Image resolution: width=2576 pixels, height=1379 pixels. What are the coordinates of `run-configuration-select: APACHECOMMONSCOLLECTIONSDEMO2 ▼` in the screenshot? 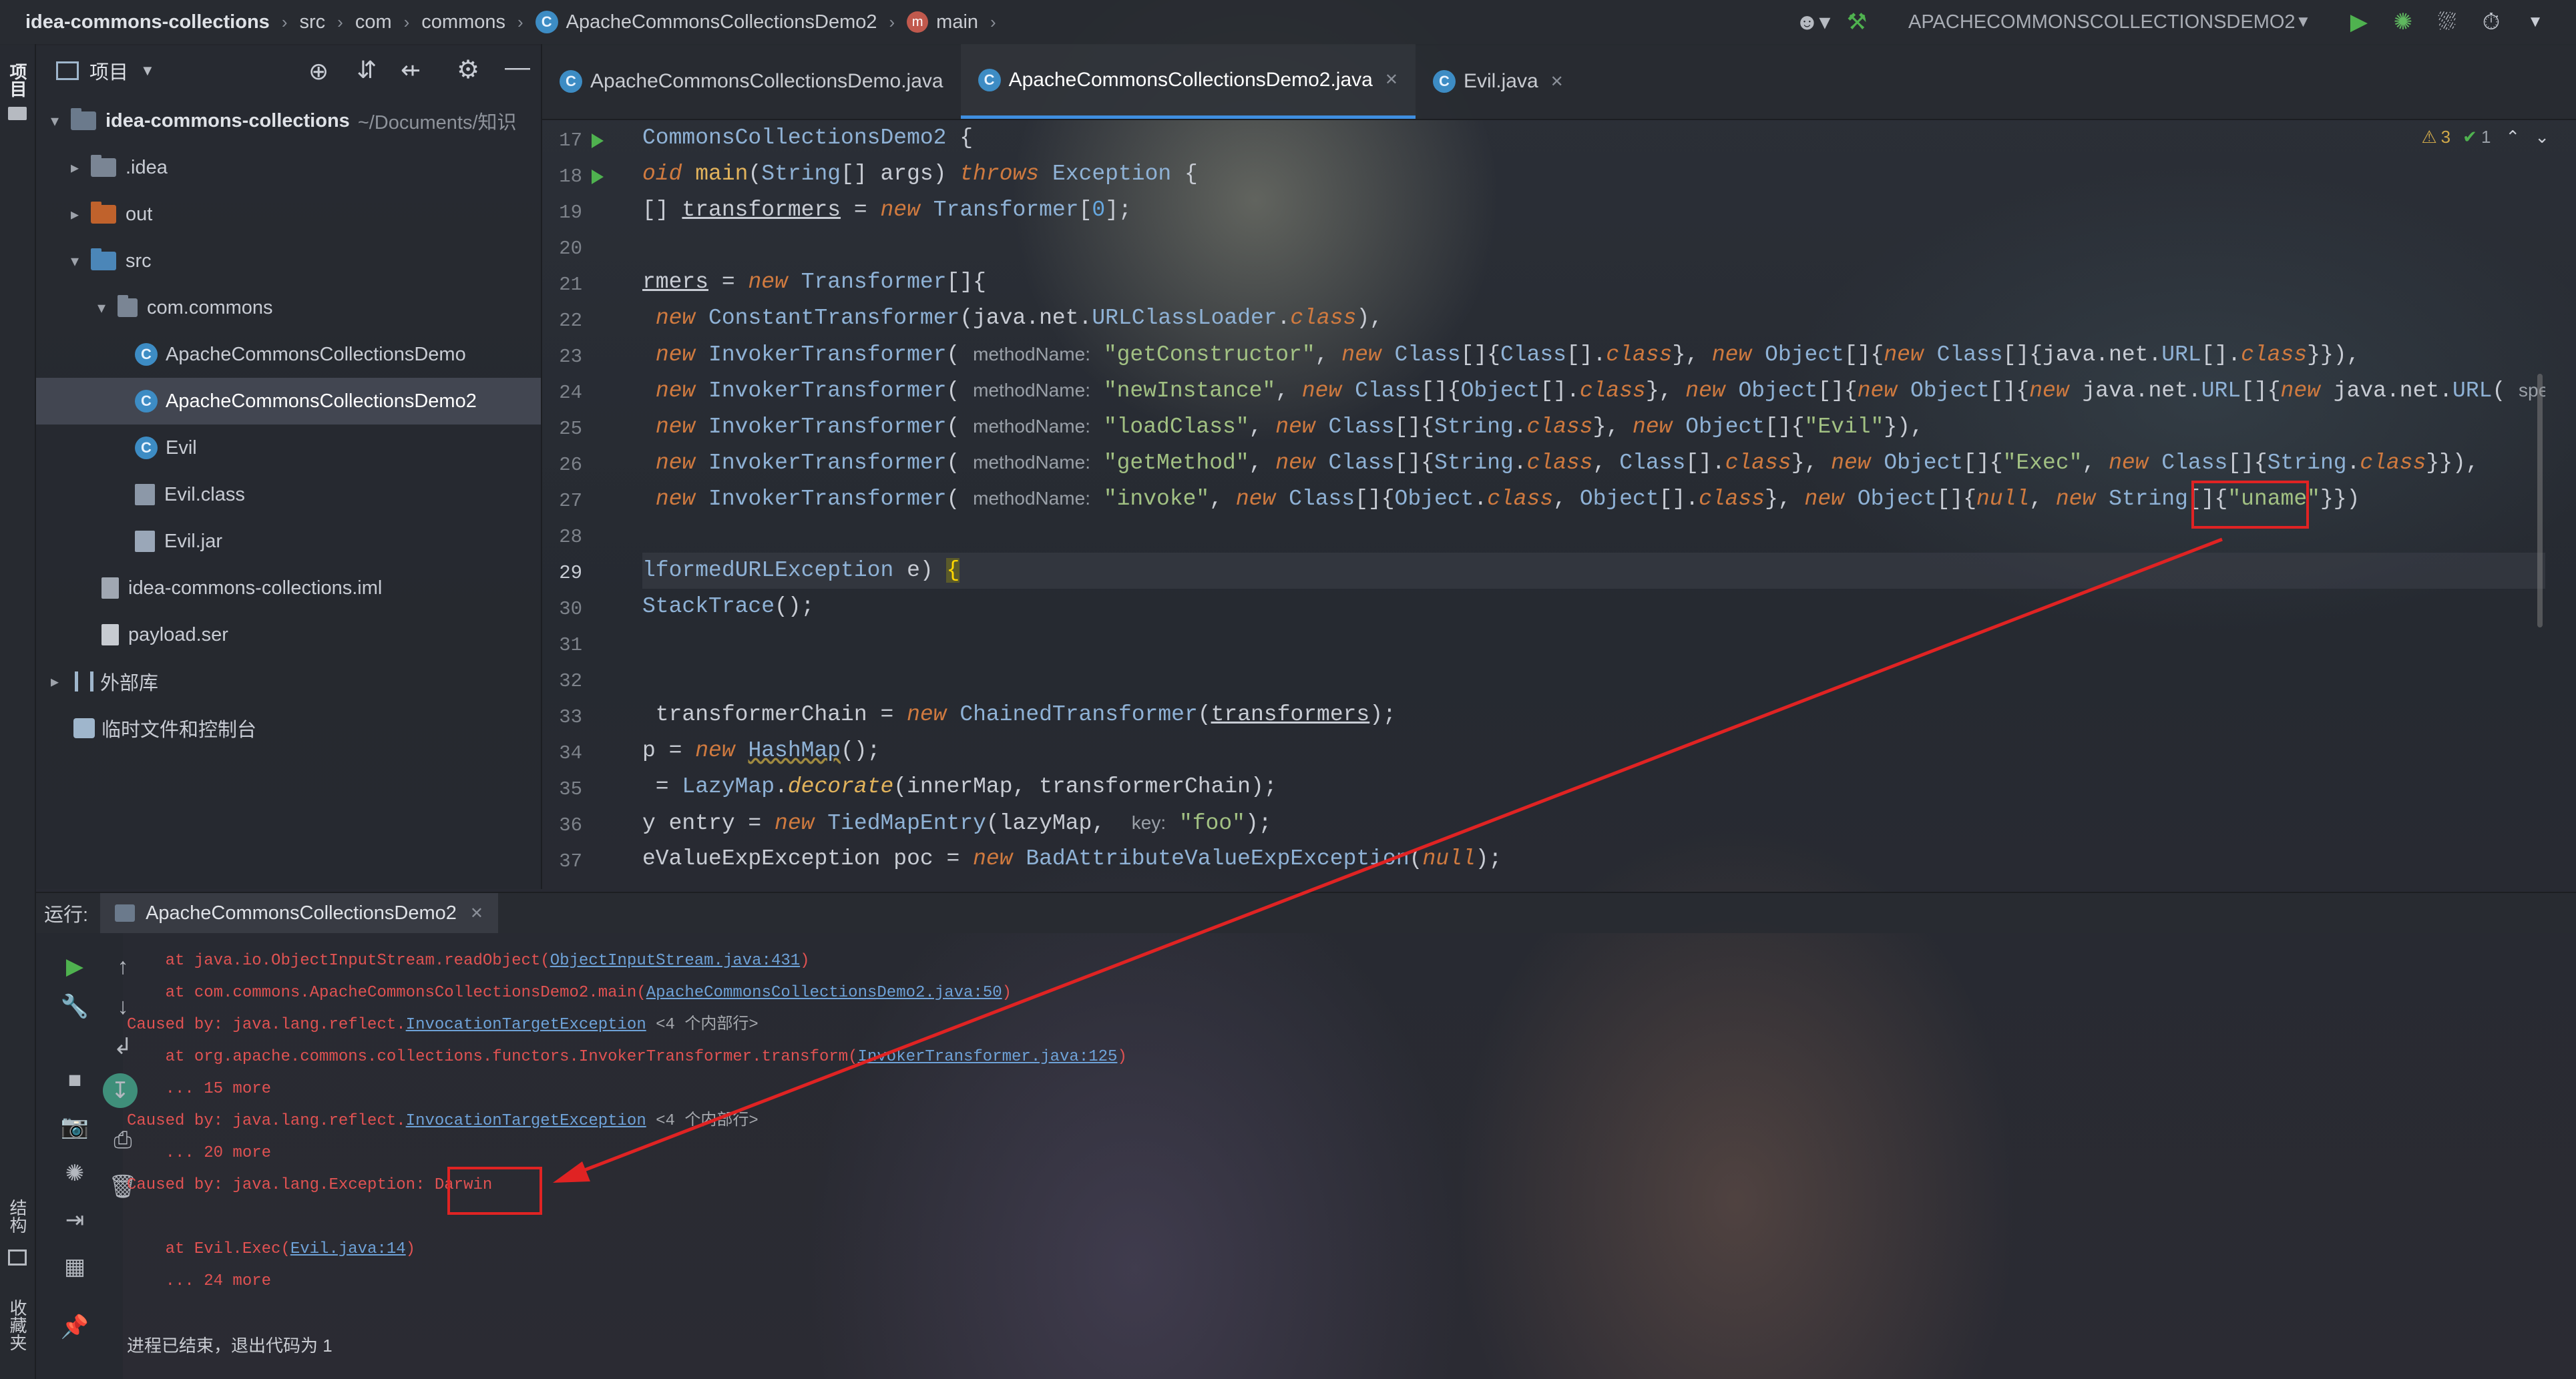 It's located at (2104, 22).